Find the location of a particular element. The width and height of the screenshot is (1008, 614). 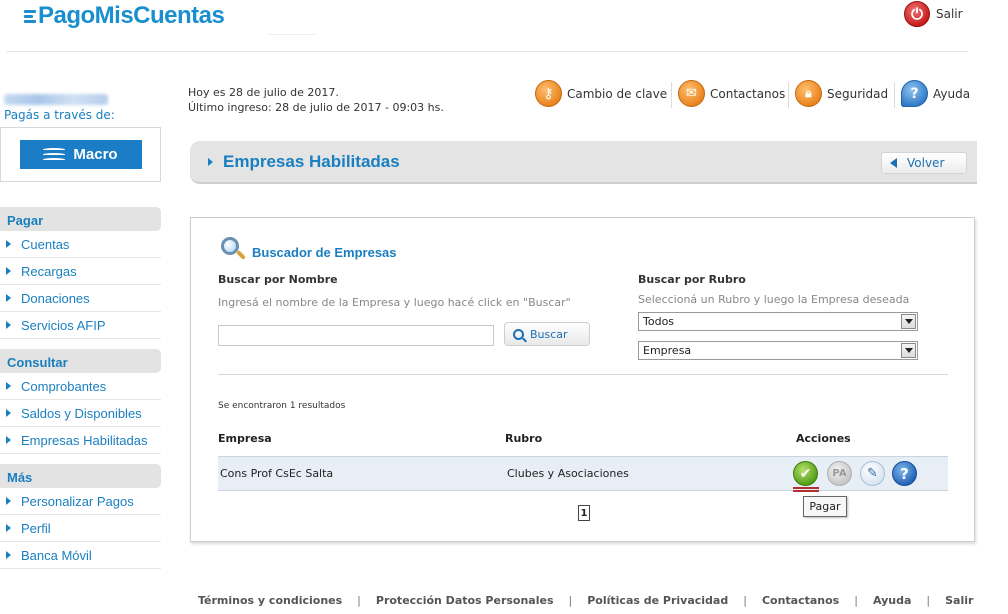

sidebar-item-label: Perfil is located at coordinates (36, 528).